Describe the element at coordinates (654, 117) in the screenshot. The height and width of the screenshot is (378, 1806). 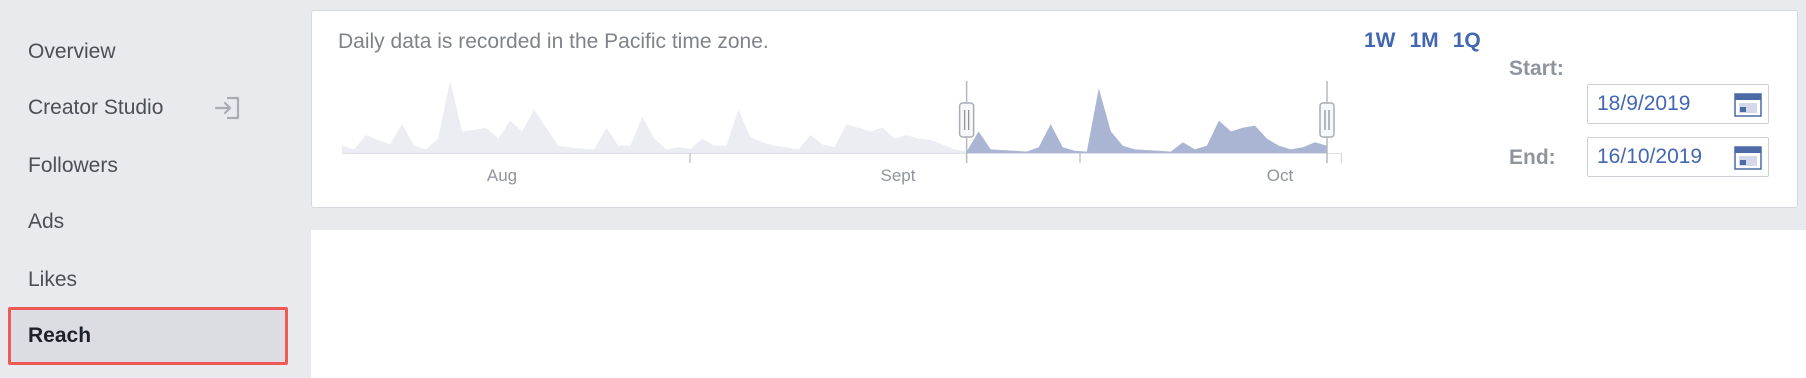
I see `unselected-area` at that location.